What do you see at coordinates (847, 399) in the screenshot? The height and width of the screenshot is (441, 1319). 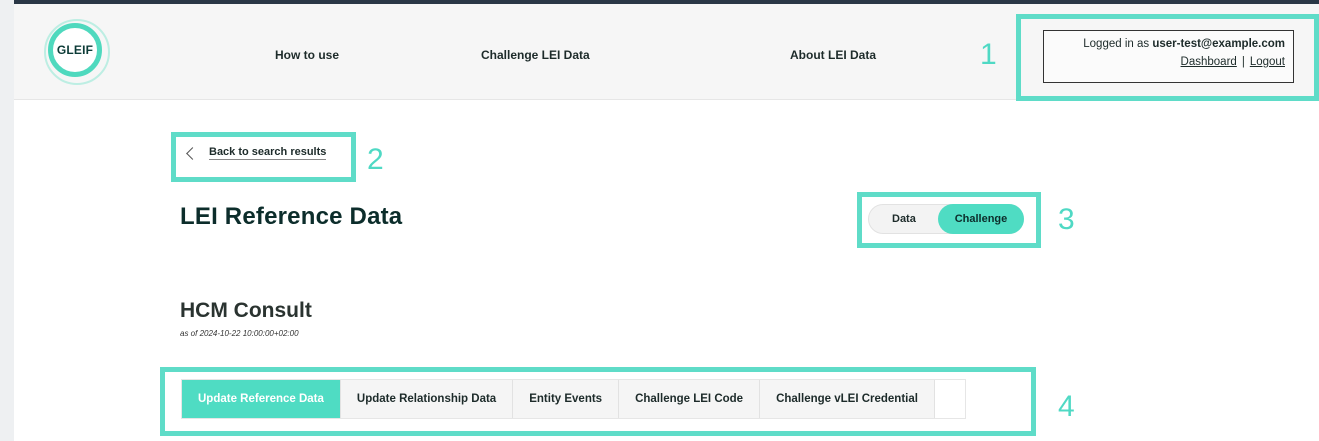 I see `tab-challenge-vlei-credential: Challenge vLEI Credential` at bounding box center [847, 399].